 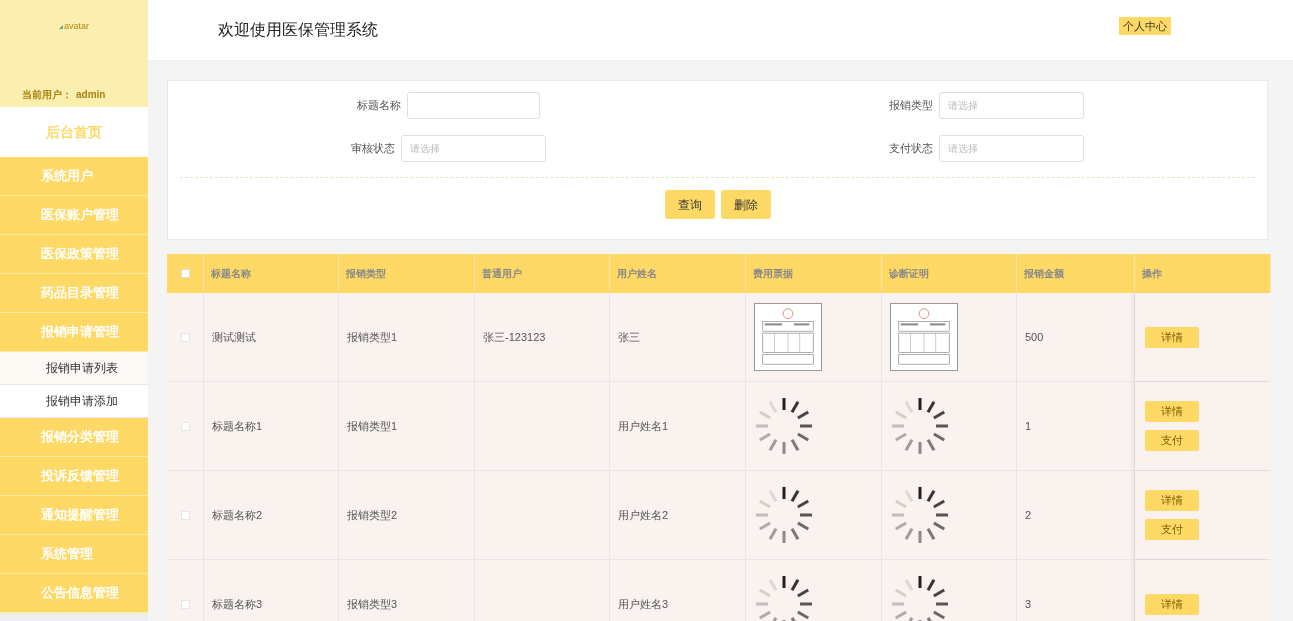 What do you see at coordinates (74, 215) in the screenshot?
I see `menu-item: 医保账户管理` at bounding box center [74, 215].